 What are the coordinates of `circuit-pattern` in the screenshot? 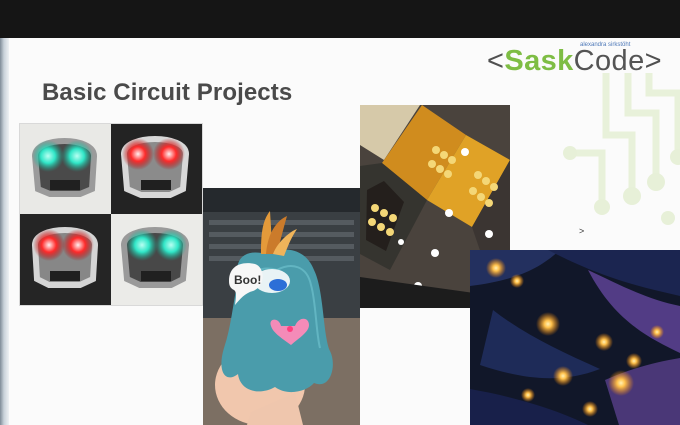 It's located at (621, 149).